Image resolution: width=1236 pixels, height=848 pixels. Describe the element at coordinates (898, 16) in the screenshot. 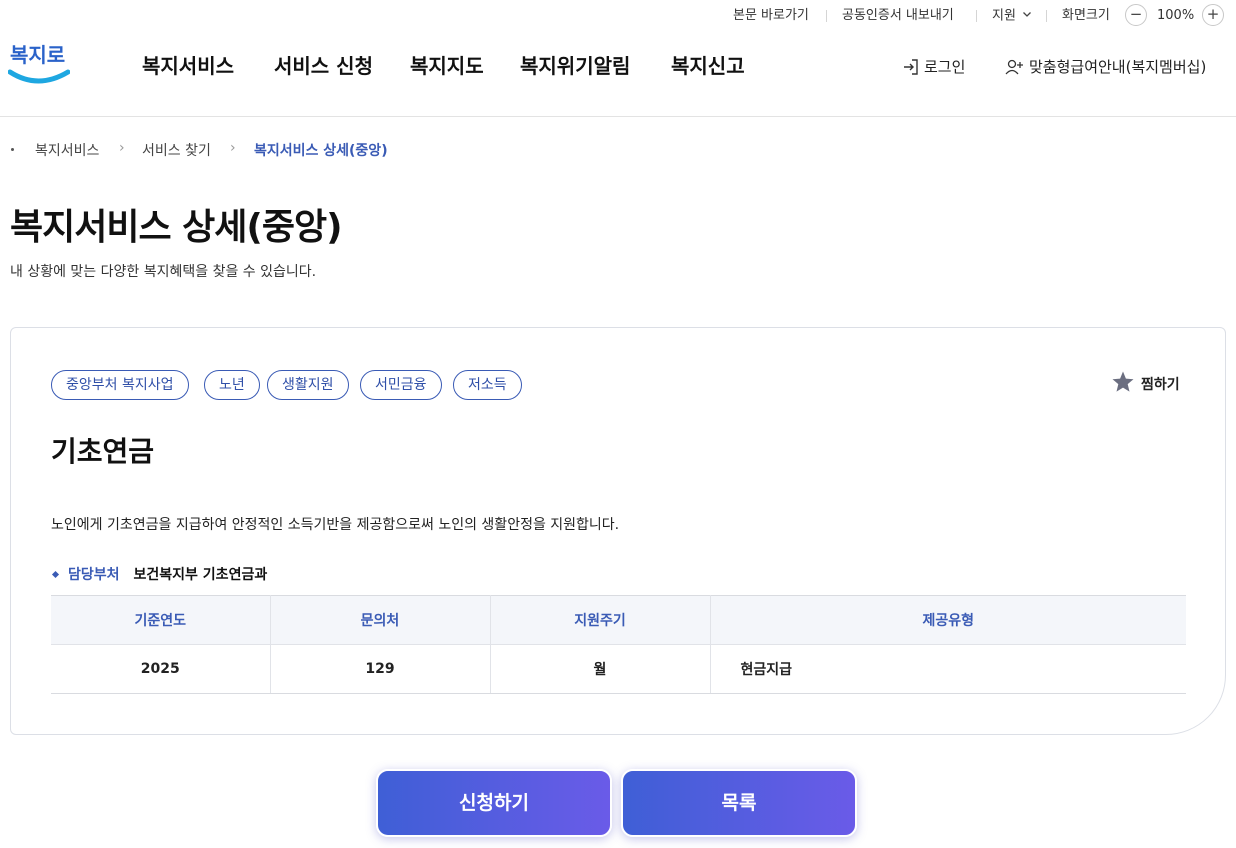

I see `cert-export-link: 공동인증서 내보내기` at that location.